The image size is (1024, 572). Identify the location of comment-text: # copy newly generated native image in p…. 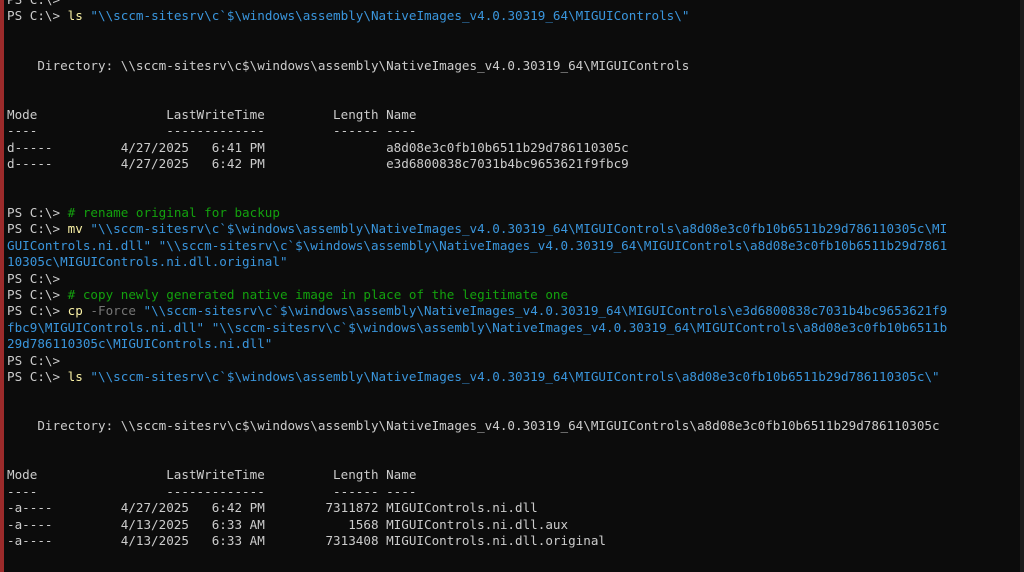
(318, 295).